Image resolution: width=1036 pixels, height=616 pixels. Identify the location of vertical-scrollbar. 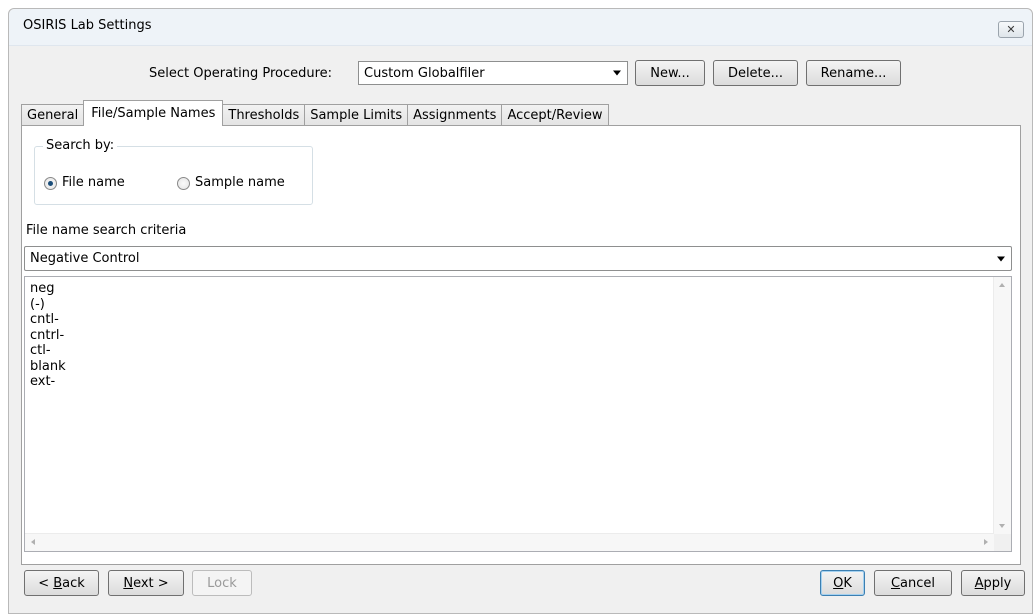
(1002, 405).